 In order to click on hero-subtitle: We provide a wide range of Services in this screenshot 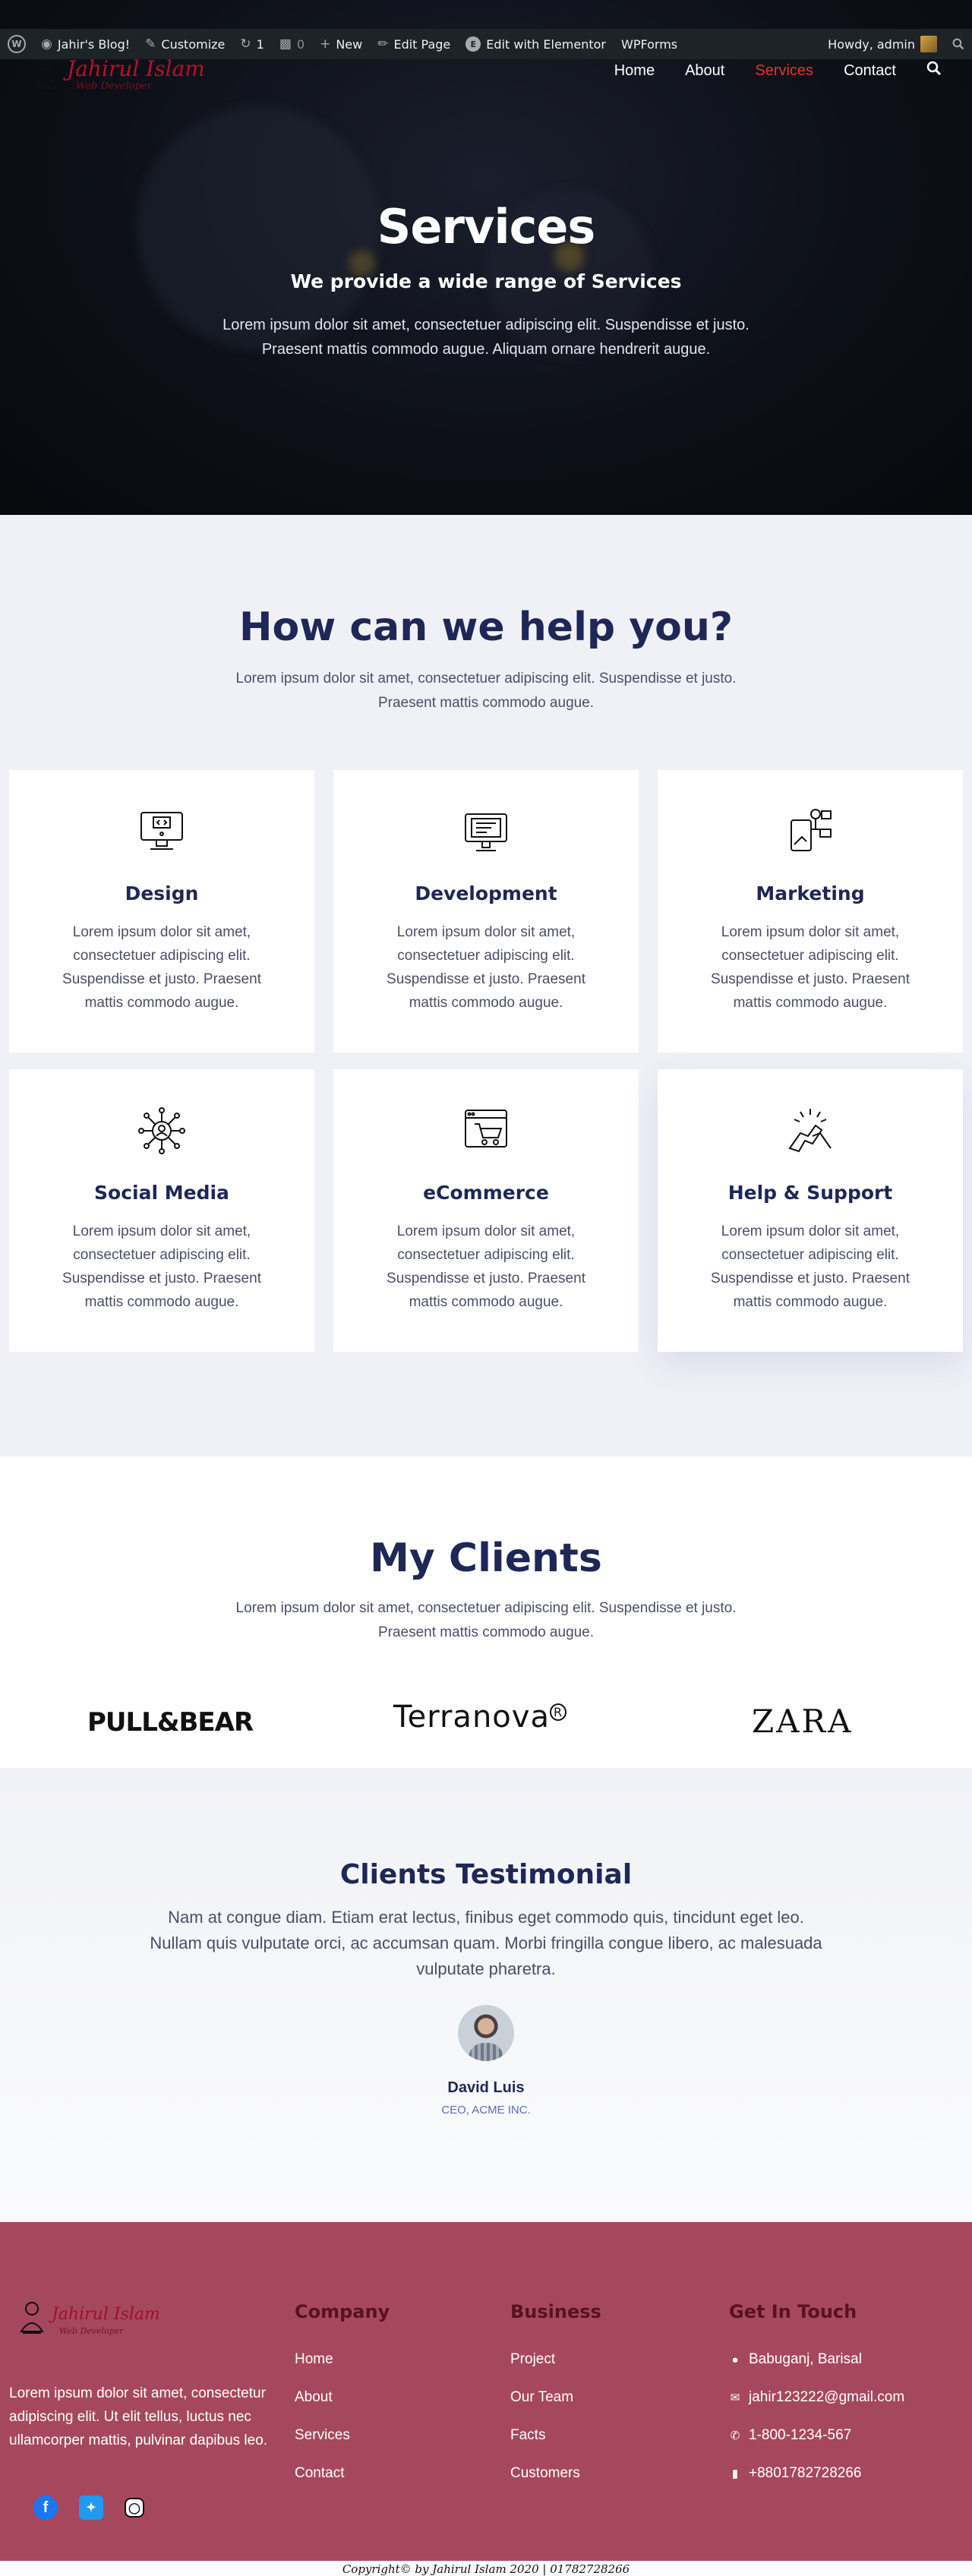, I will do `click(486, 281)`.